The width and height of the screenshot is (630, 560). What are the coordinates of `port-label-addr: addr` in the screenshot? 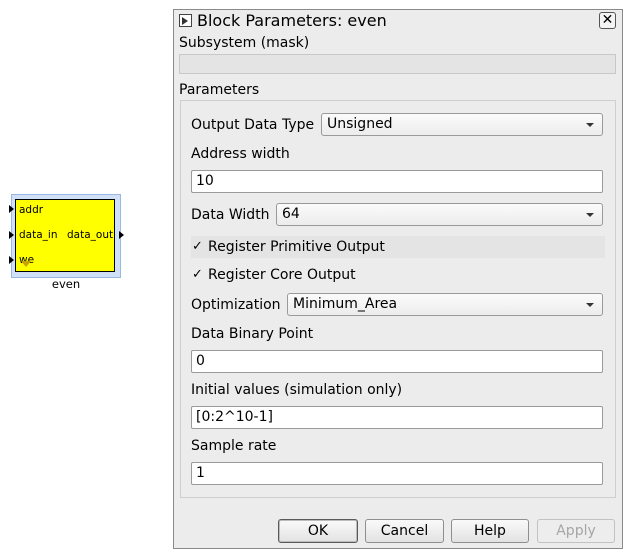 It's located at (31, 210).